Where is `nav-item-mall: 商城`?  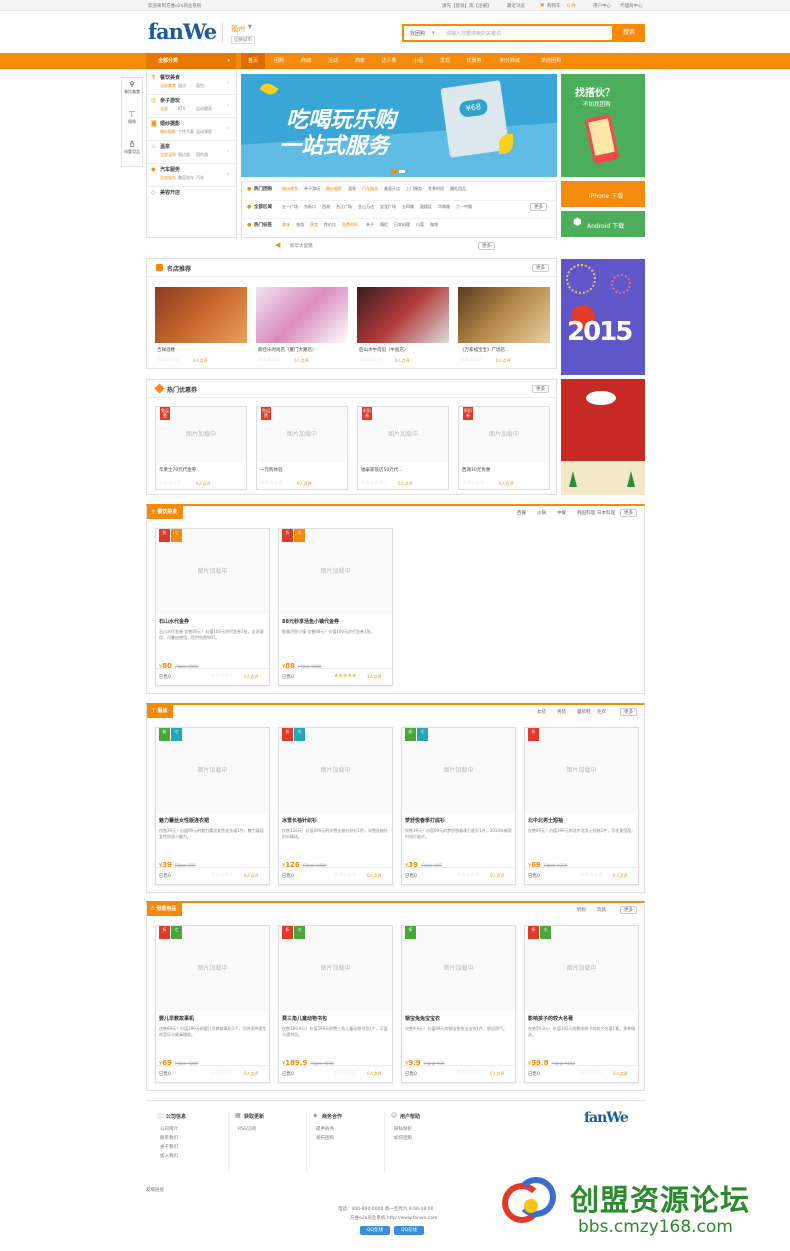
nav-item-mall: 商城 is located at coordinates (306, 61).